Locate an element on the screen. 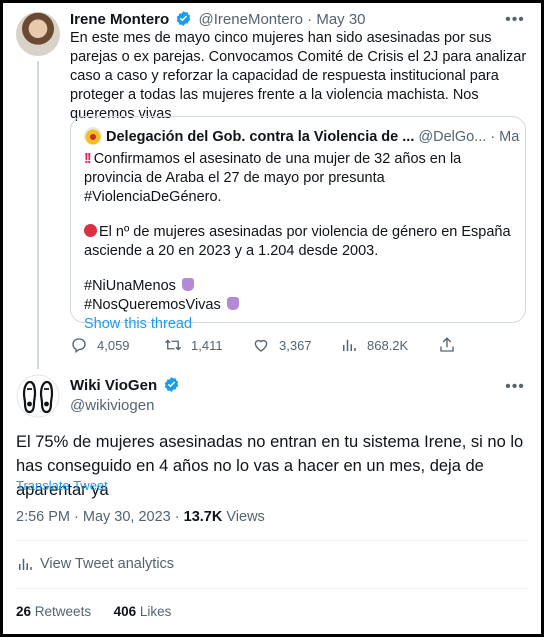 The width and height of the screenshot is (544, 637). view-tweet-analytics-label: View Tweet analytics is located at coordinates (107, 564).